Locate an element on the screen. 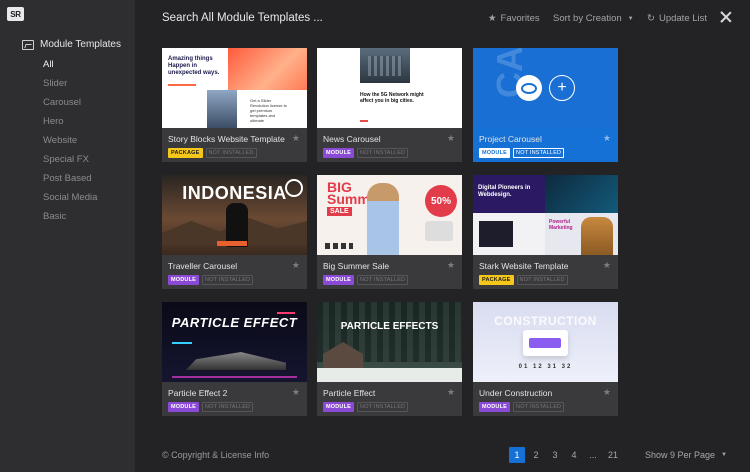  copyright-link: © Copyright & License Info is located at coordinates (215, 455).